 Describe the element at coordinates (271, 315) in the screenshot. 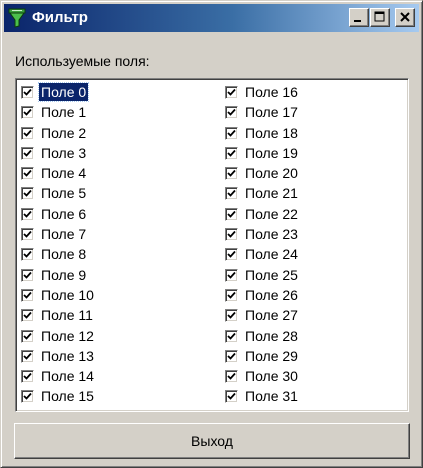

I see `field-label: Поле 27` at that location.